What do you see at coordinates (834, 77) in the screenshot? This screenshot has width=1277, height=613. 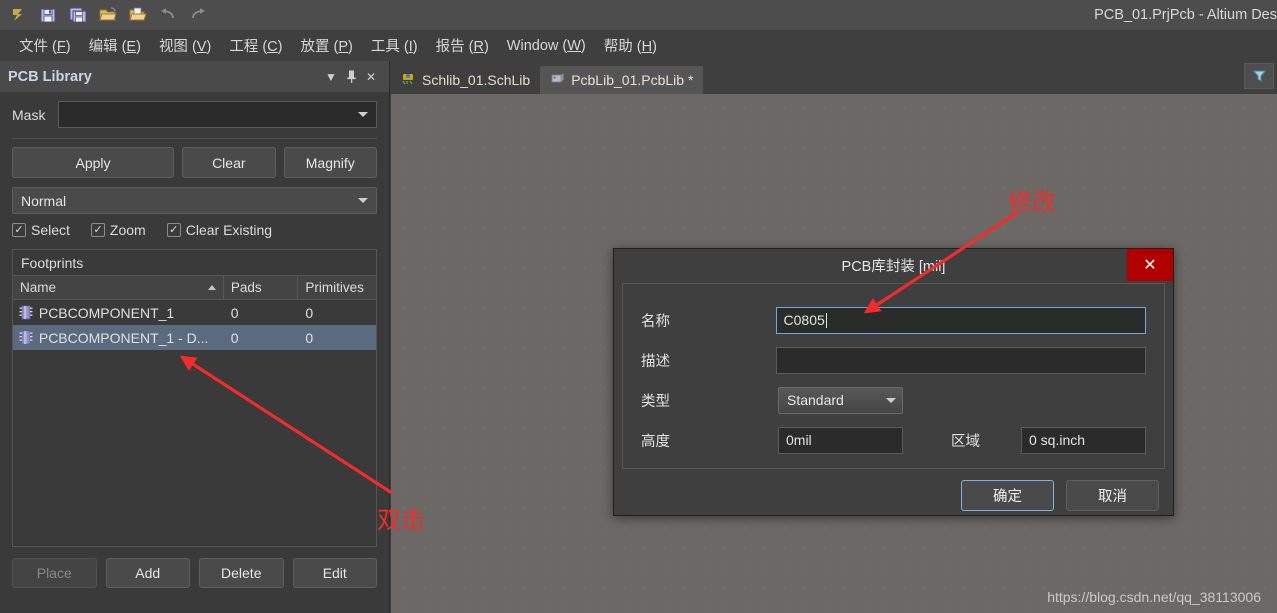 I see `editor-tab-bar: Schlib_01.SchLib PcbLib_01.PcbLib *` at bounding box center [834, 77].